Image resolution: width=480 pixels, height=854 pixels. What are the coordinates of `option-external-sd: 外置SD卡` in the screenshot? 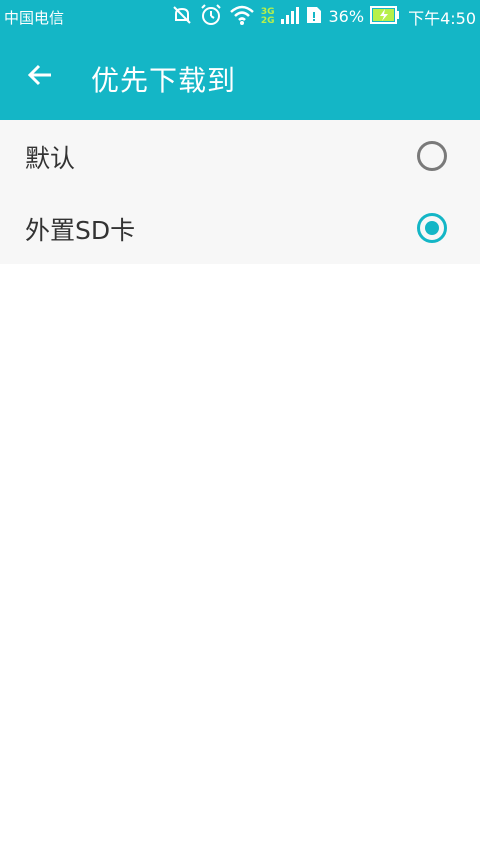 It's located at (240, 228).